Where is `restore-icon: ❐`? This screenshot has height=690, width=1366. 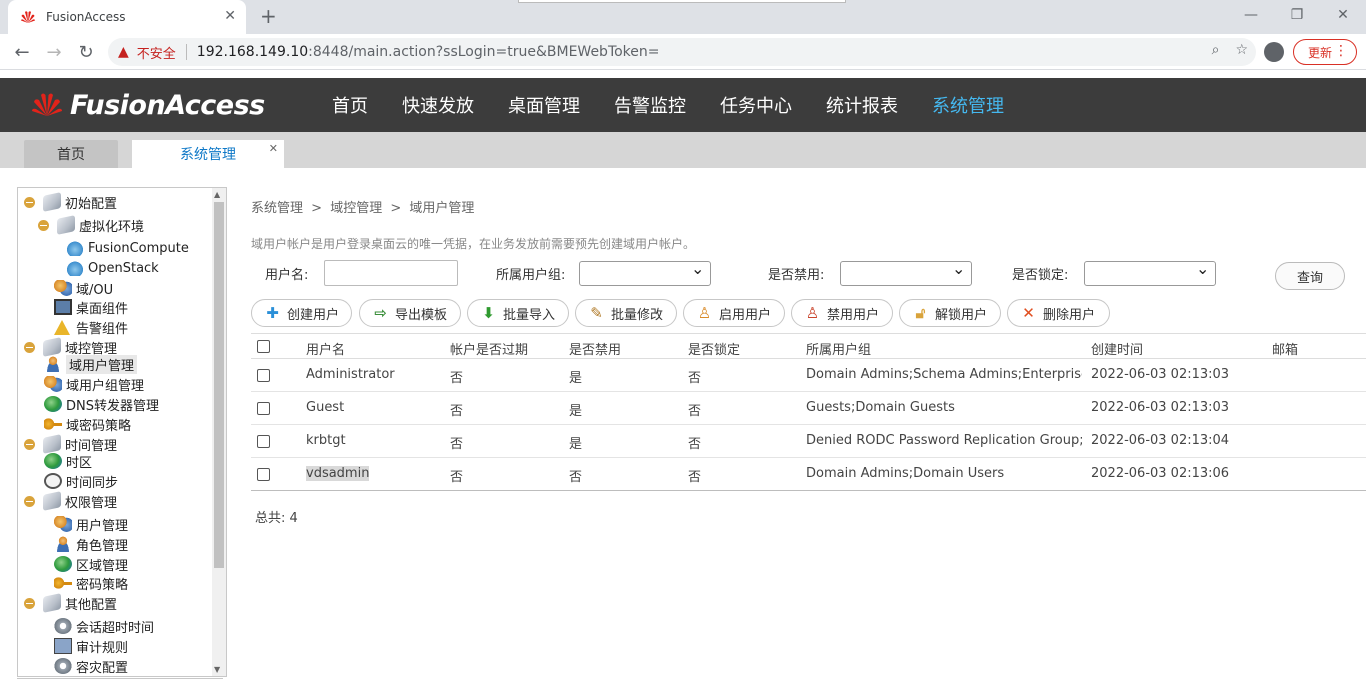
restore-icon: ❐ is located at coordinates (1297, 15).